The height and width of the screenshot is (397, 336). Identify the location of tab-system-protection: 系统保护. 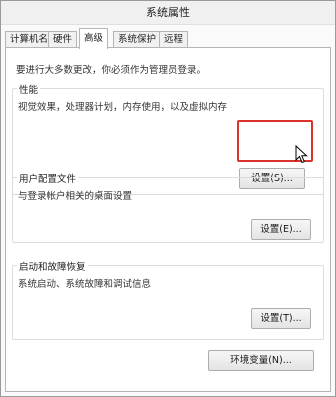
(137, 39).